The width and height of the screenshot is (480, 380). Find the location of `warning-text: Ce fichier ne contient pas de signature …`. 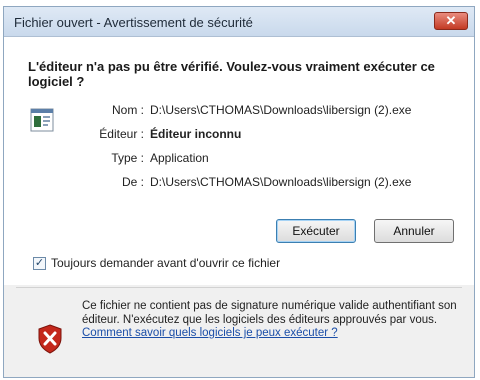

warning-text: Ce fichier ne contient pas de signature … is located at coordinates (273, 320).